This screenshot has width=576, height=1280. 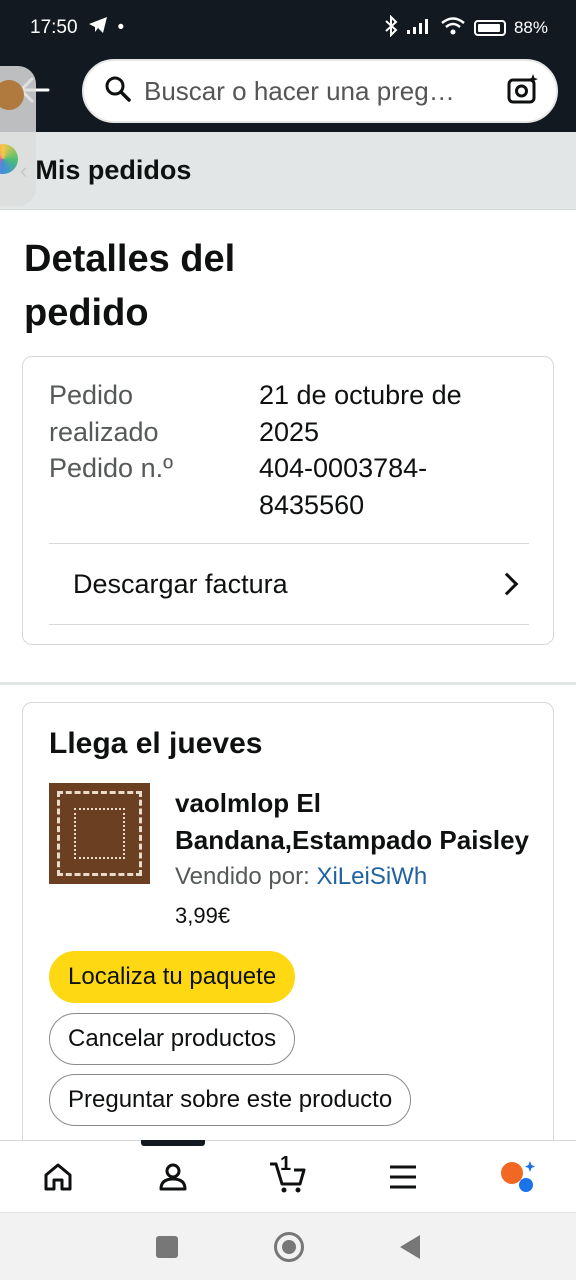 I want to click on divider, so click(x=289, y=624).